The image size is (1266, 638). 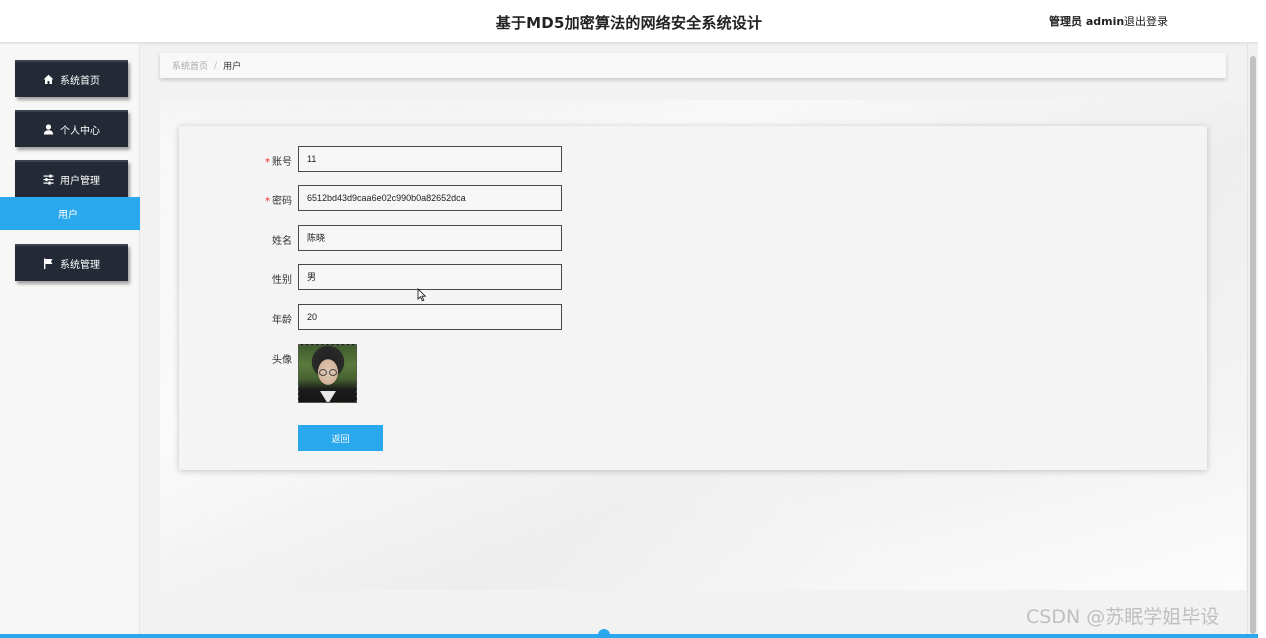 I want to click on sidebar-item-label: 系统首页, so click(x=80, y=81).